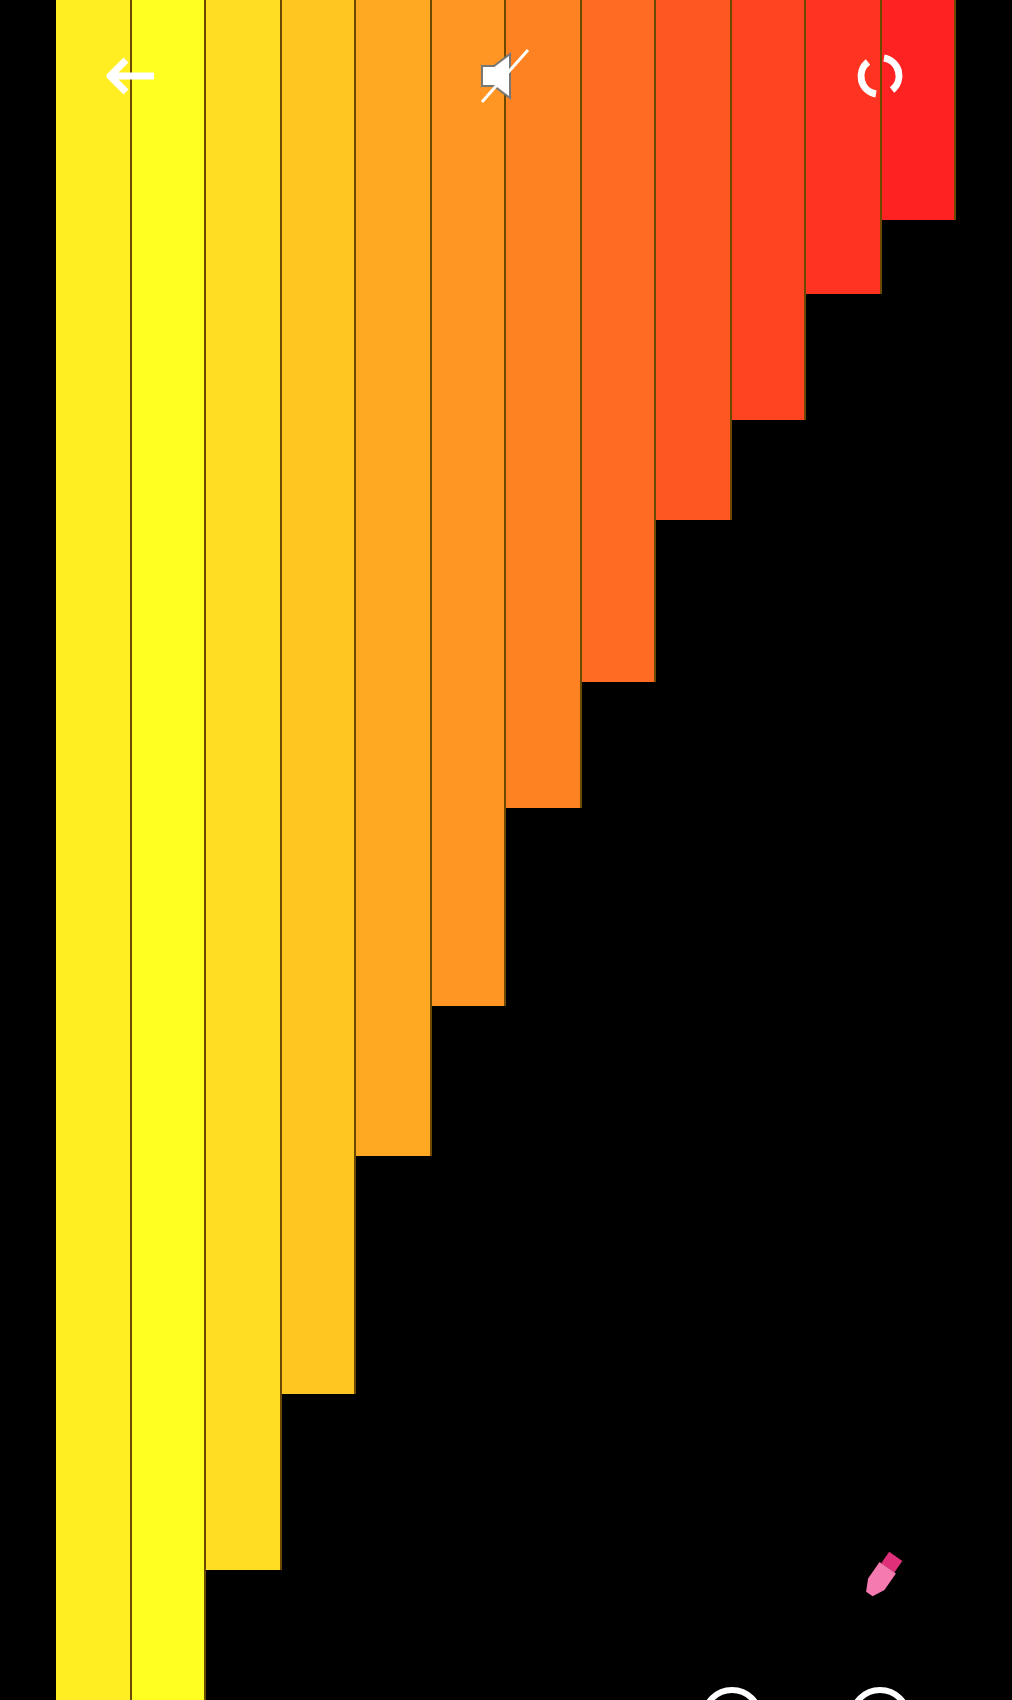  What do you see at coordinates (504, 76) in the screenshot?
I see `muted-speaker-icon` at bounding box center [504, 76].